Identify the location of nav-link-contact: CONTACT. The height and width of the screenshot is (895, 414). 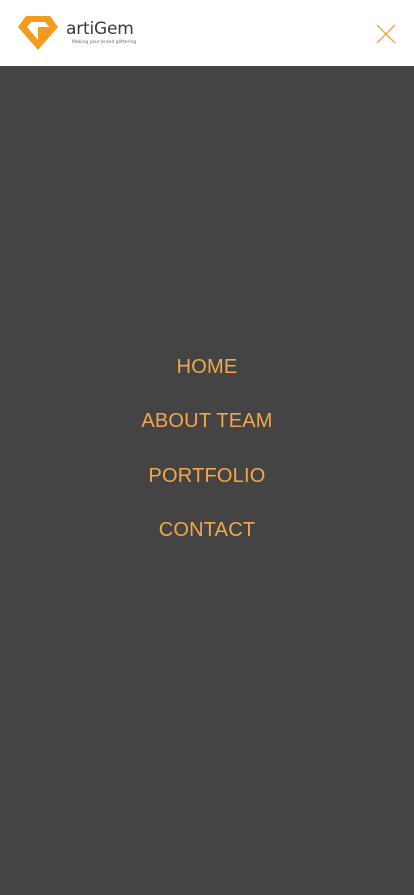
(207, 530).